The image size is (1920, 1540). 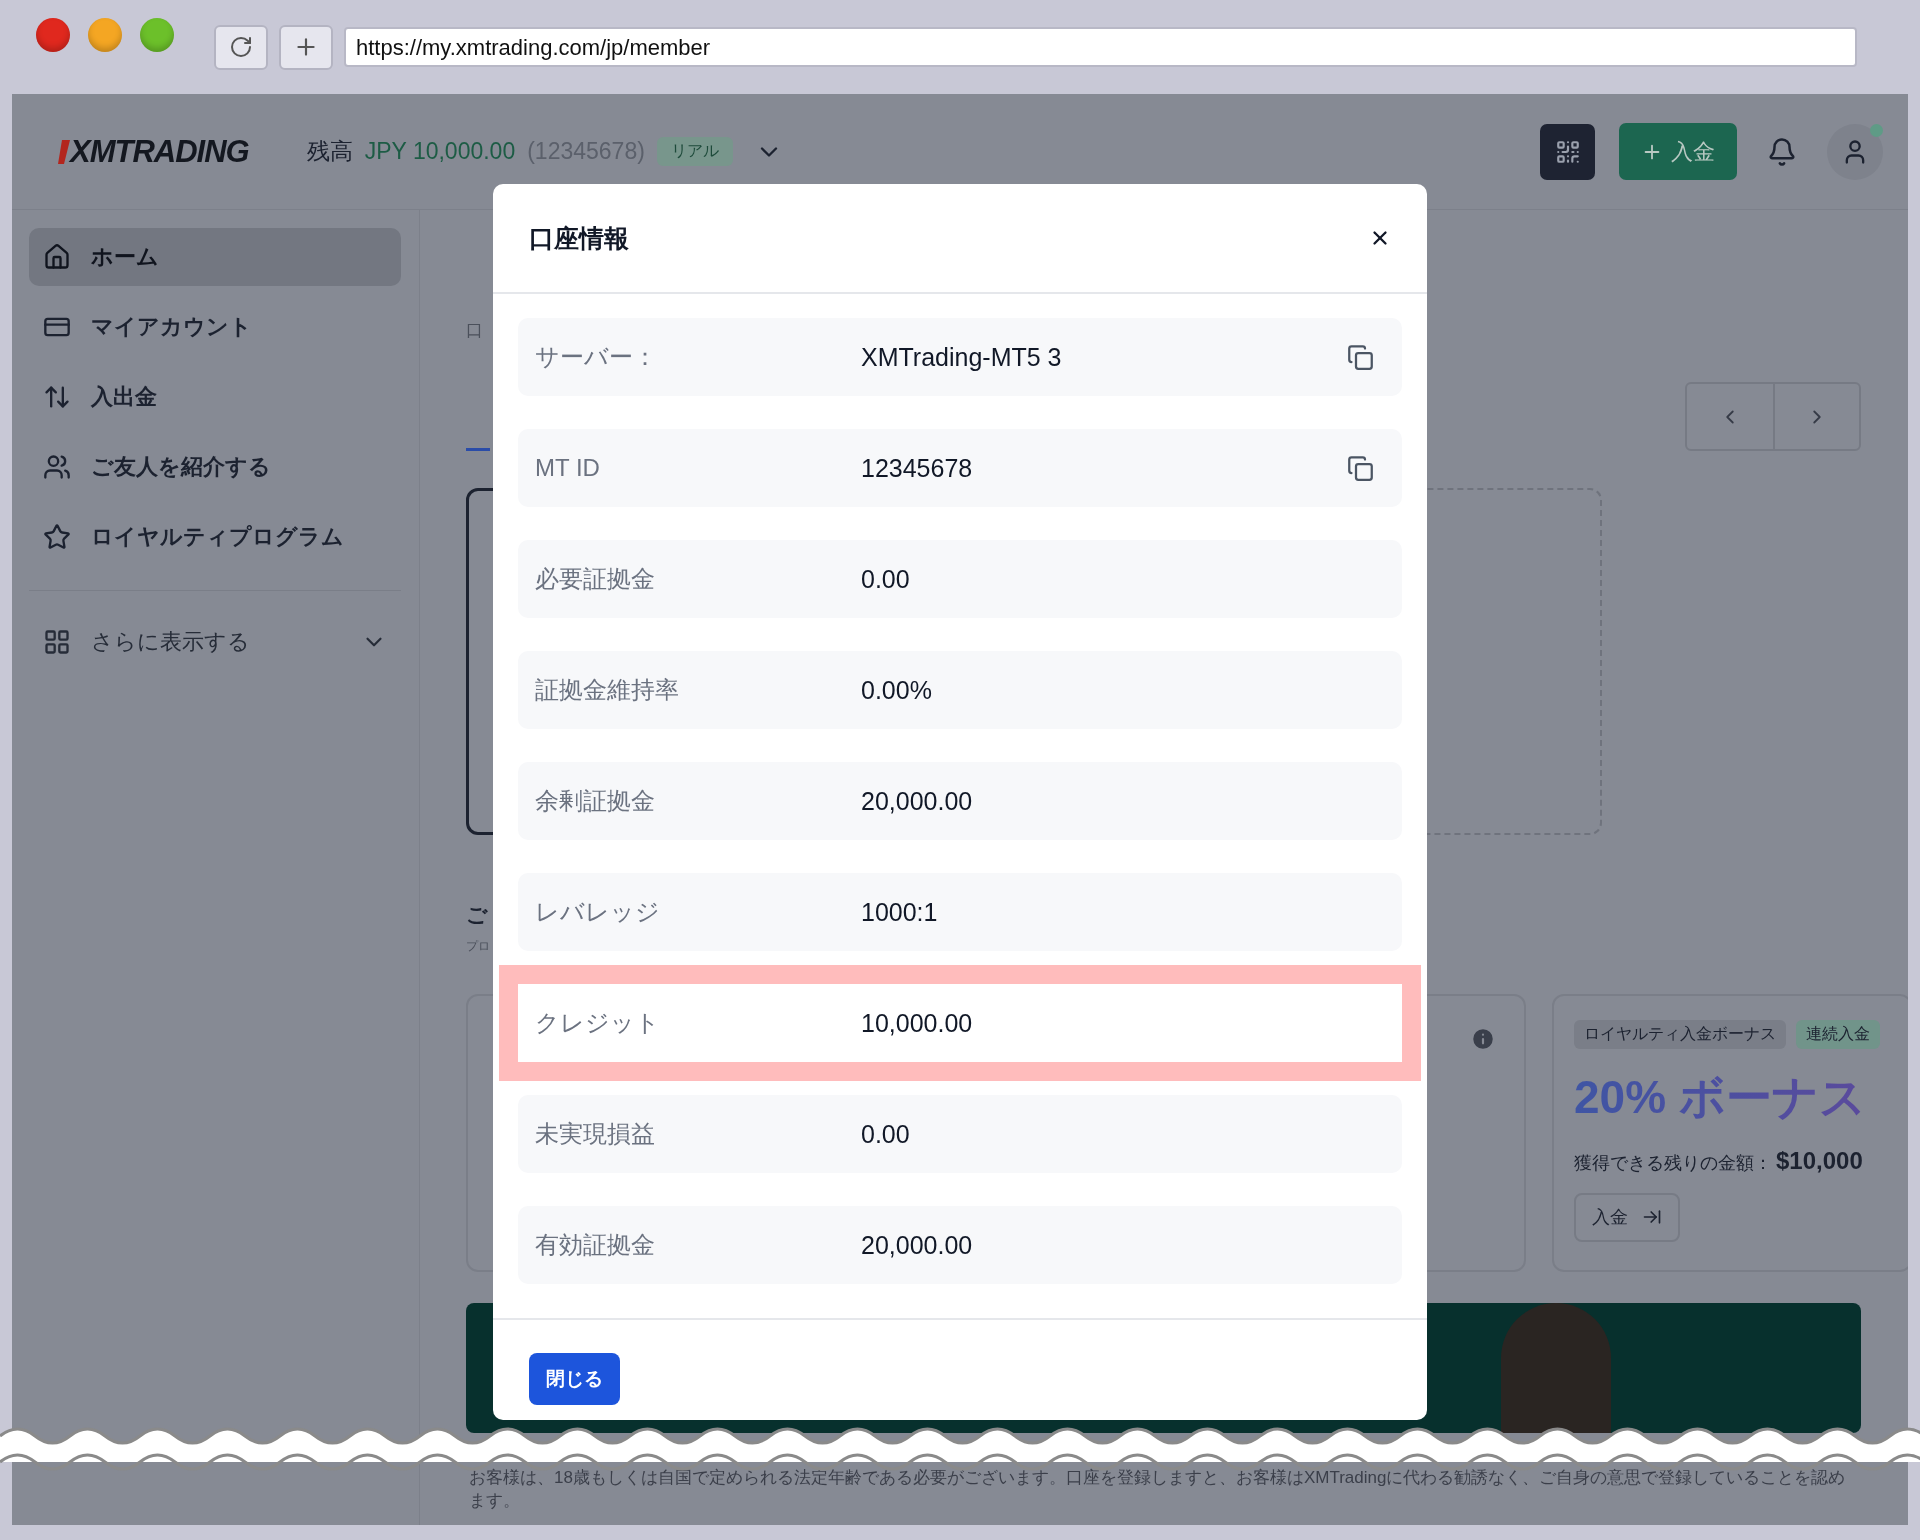 I want to click on sidebar-item: 入出金, so click(x=215, y=397).